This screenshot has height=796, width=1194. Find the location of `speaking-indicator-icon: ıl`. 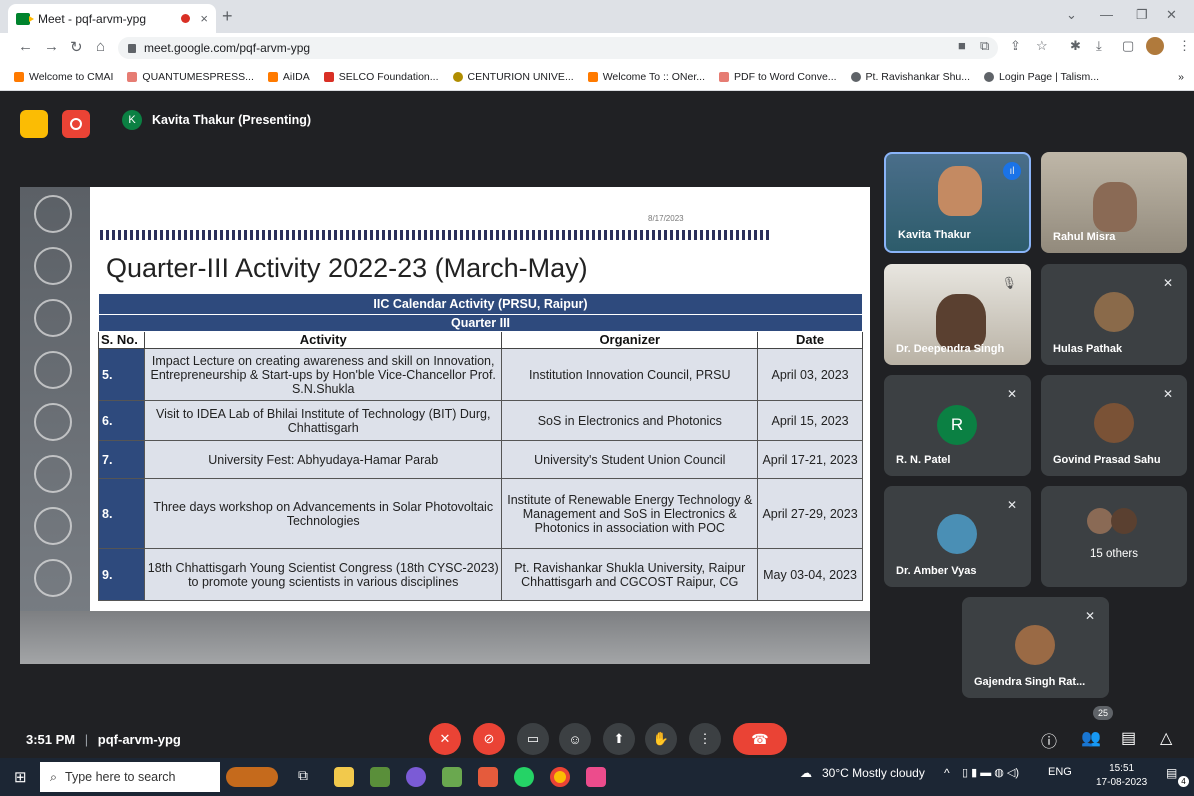

speaking-indicator-icon: ıl is located at coordinates (1012, 171).